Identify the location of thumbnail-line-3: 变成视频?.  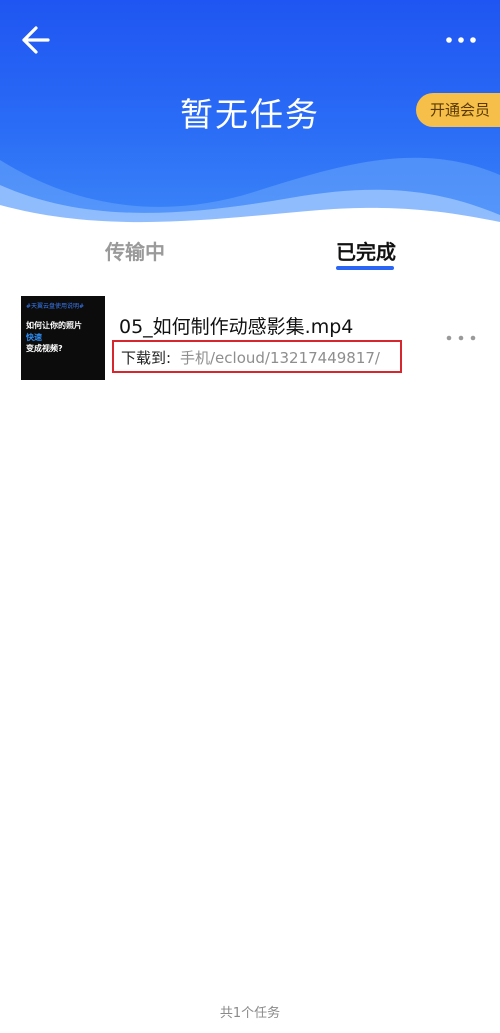
(44, 348).